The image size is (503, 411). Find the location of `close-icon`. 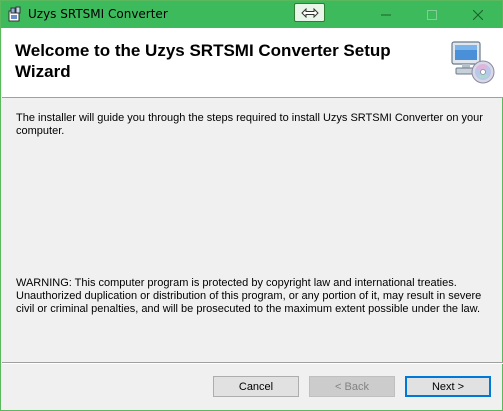

close-icon is located at coordinates (478, 14).